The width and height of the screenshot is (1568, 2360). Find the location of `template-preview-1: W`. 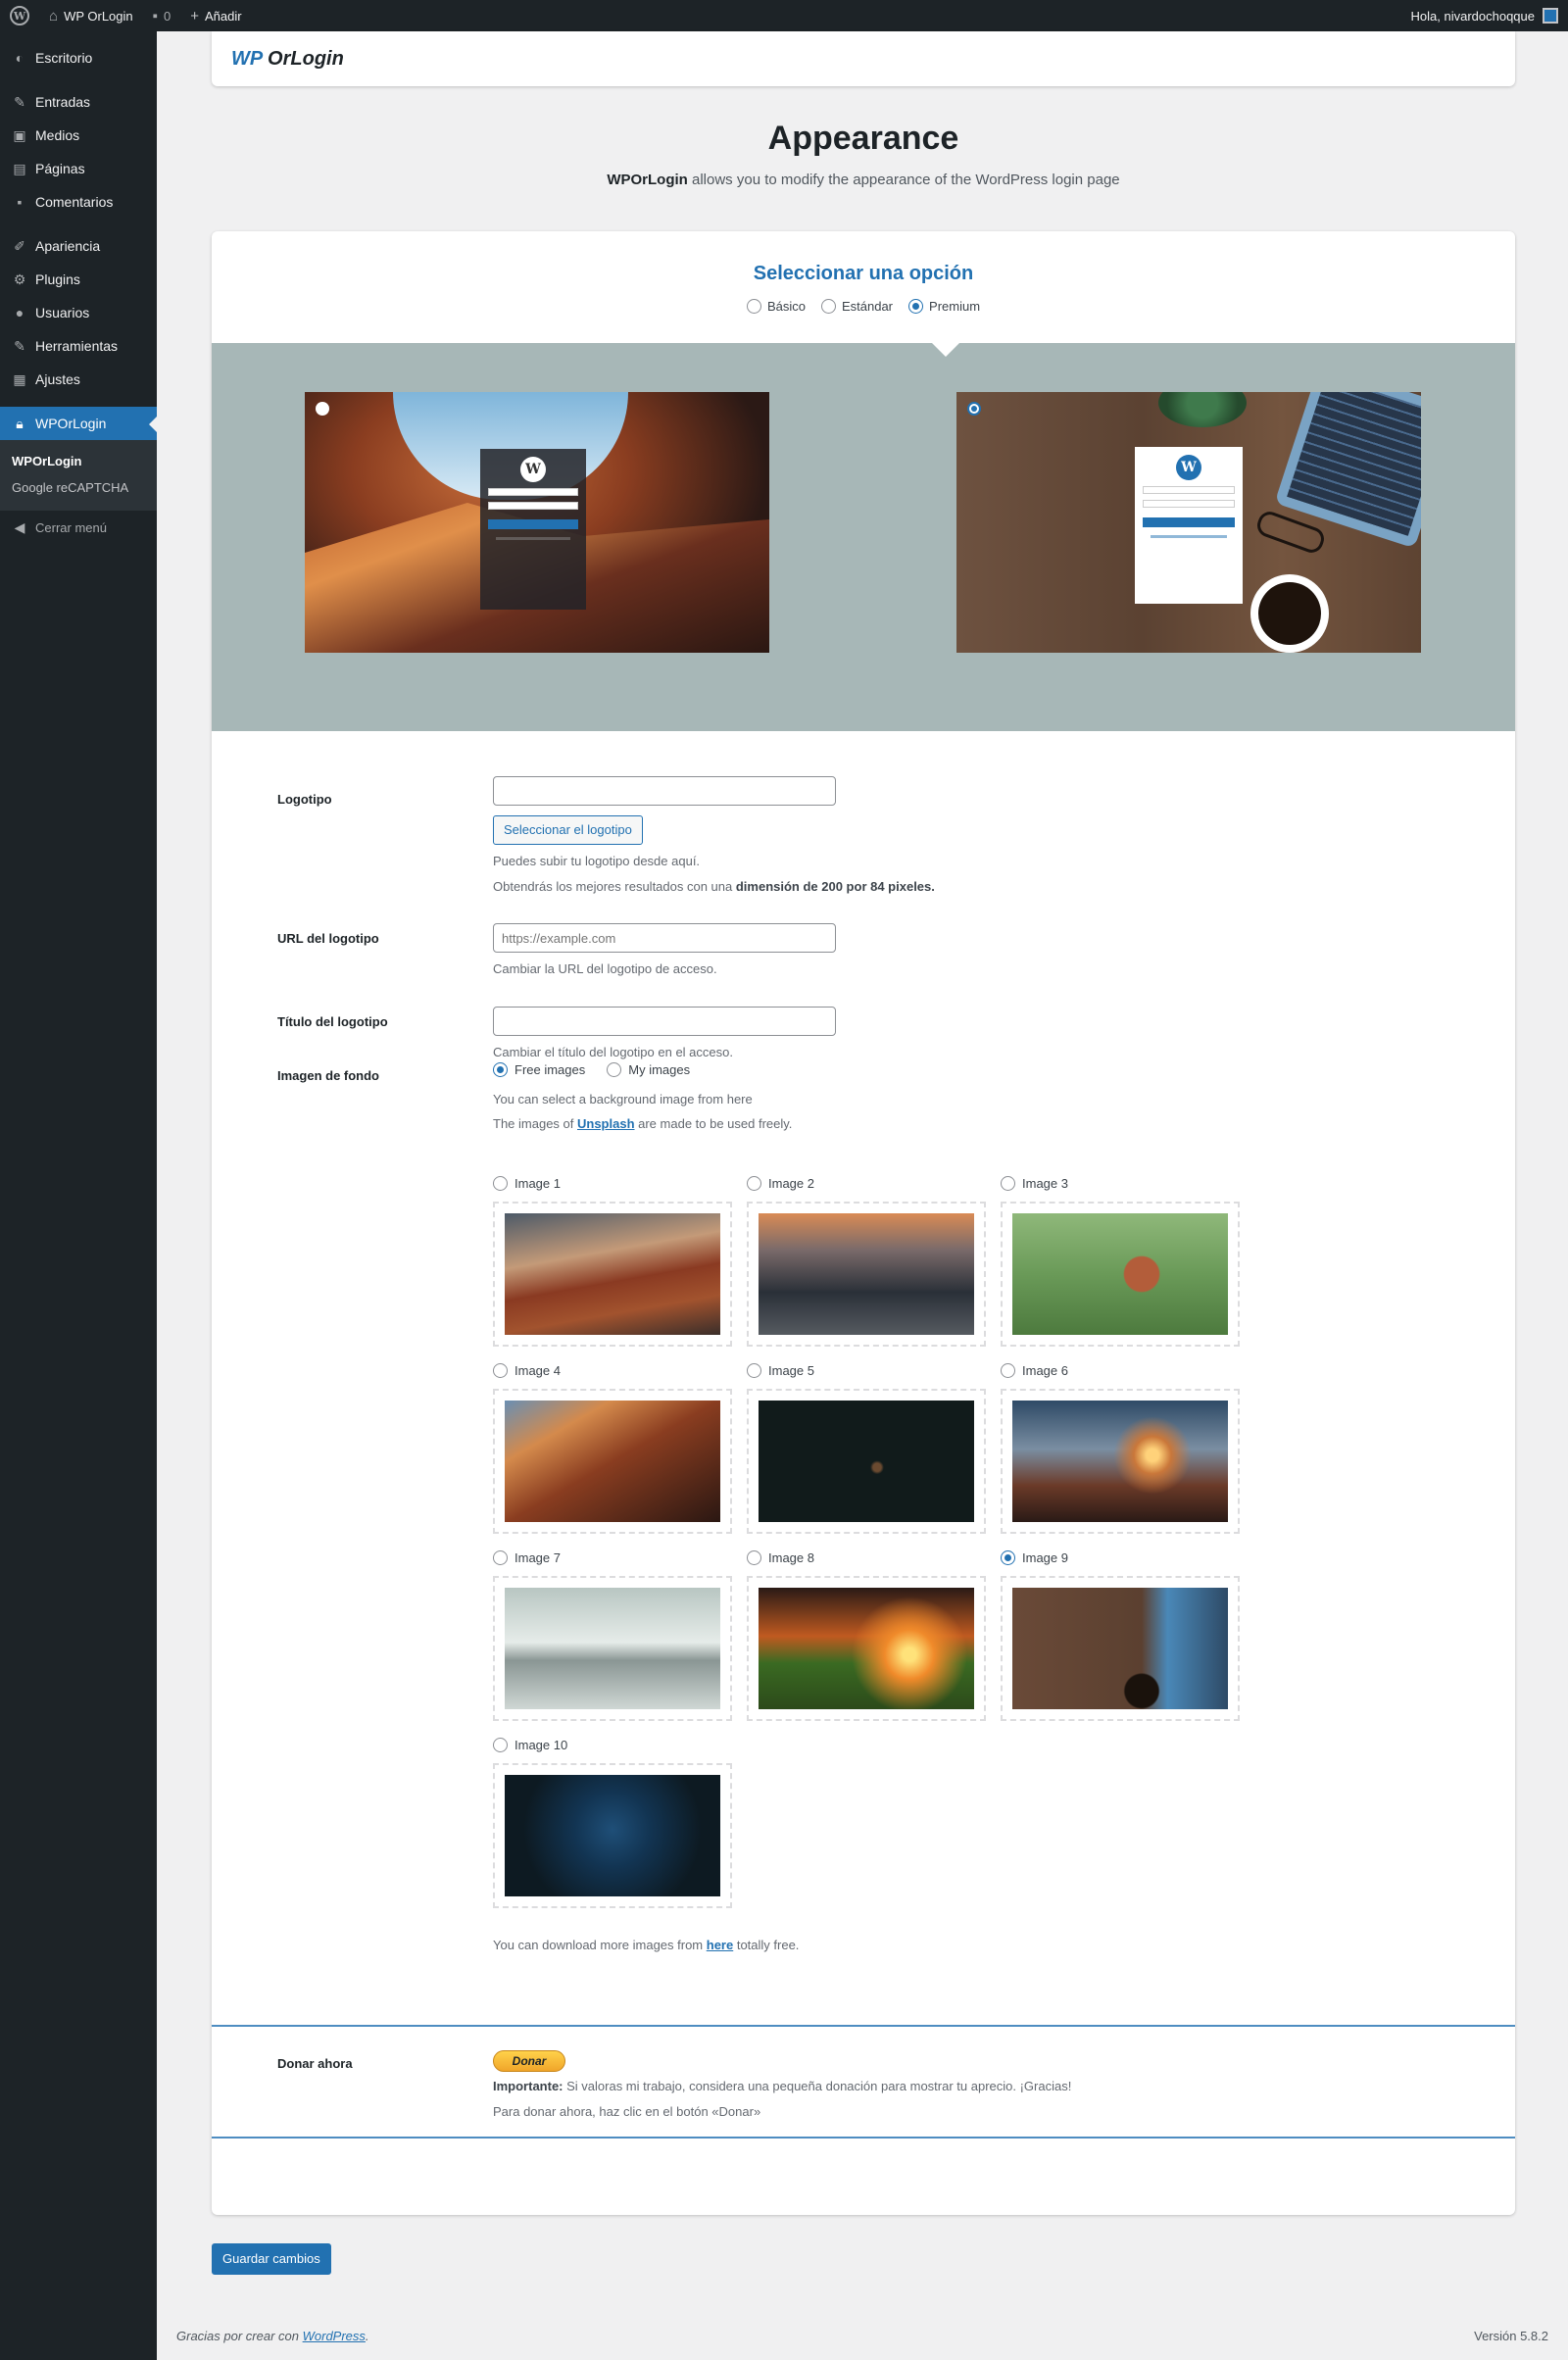

template-preview-1: W is located at coordinates (537, 522).